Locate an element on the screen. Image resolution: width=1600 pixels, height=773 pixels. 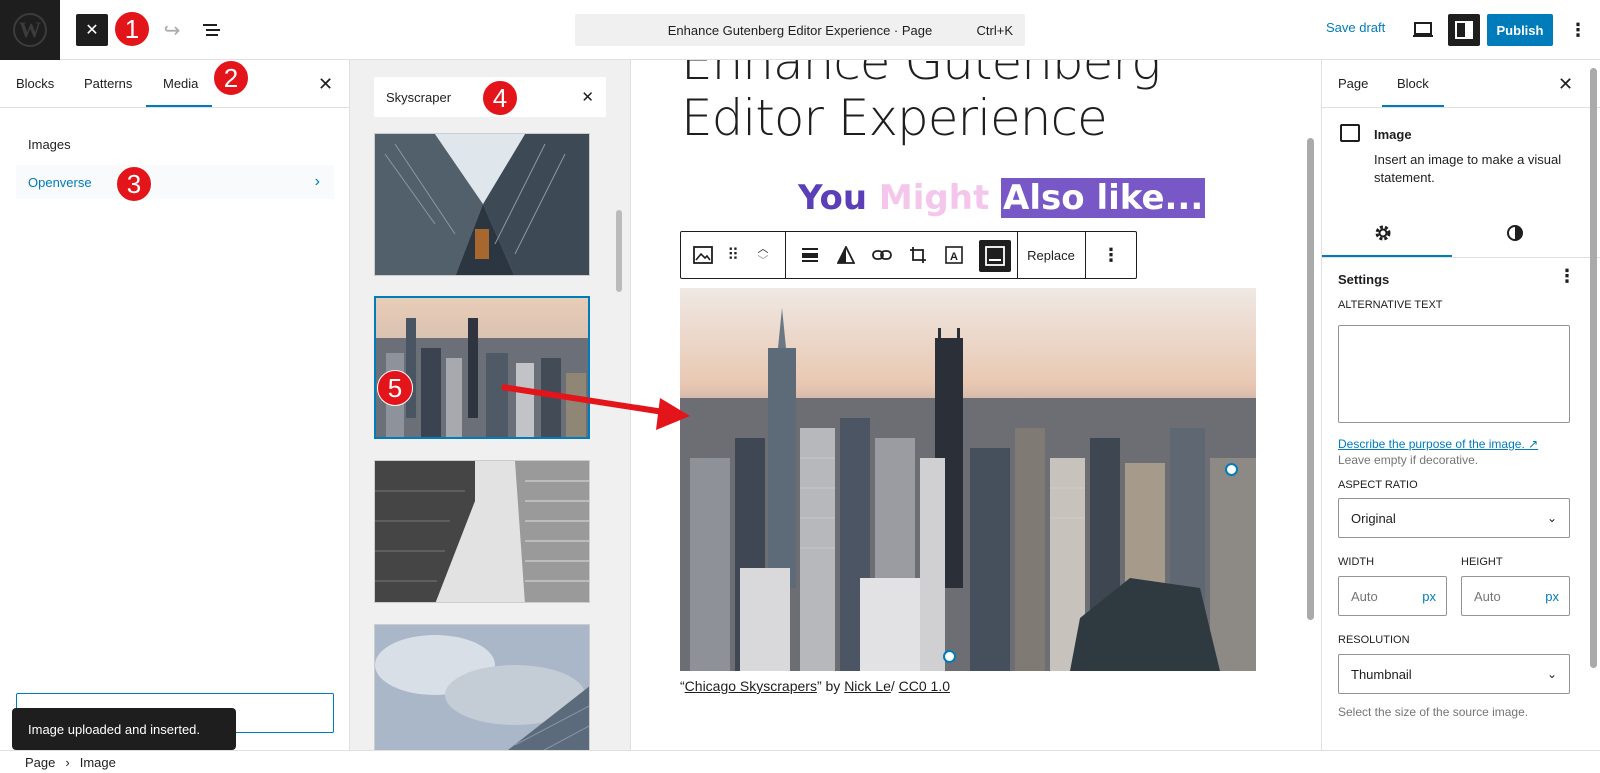
category-label: Openverse is located at coordinates (60, 182).